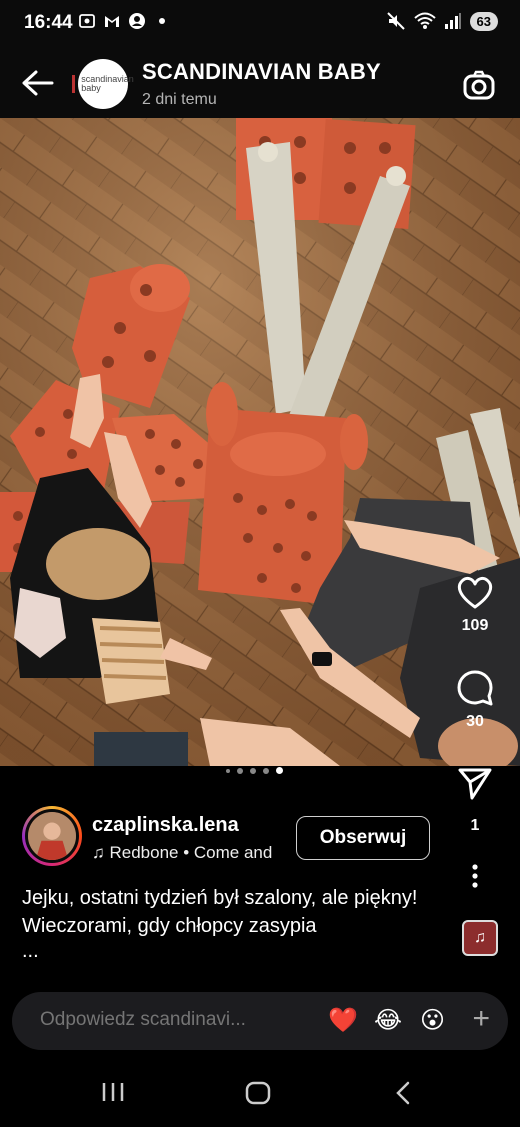 This screenshot has height=1127, width=520. I want to click on emoji-surprised: 😮, so click(432, 1020).